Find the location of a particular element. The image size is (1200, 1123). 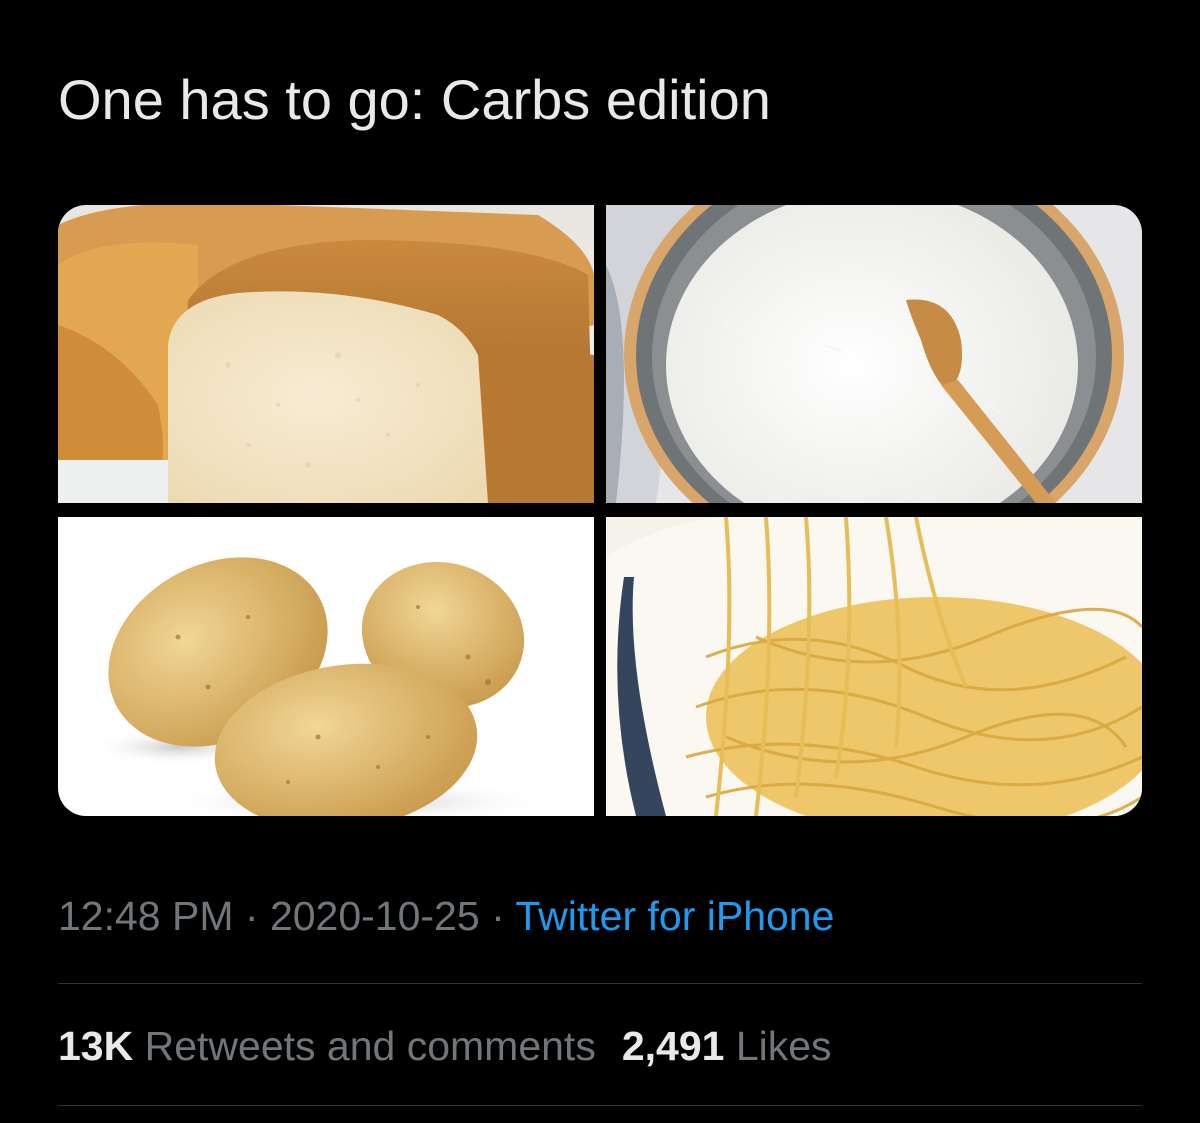

likes-stat: 2,491 Likes is located at coordinates (727, 1046).